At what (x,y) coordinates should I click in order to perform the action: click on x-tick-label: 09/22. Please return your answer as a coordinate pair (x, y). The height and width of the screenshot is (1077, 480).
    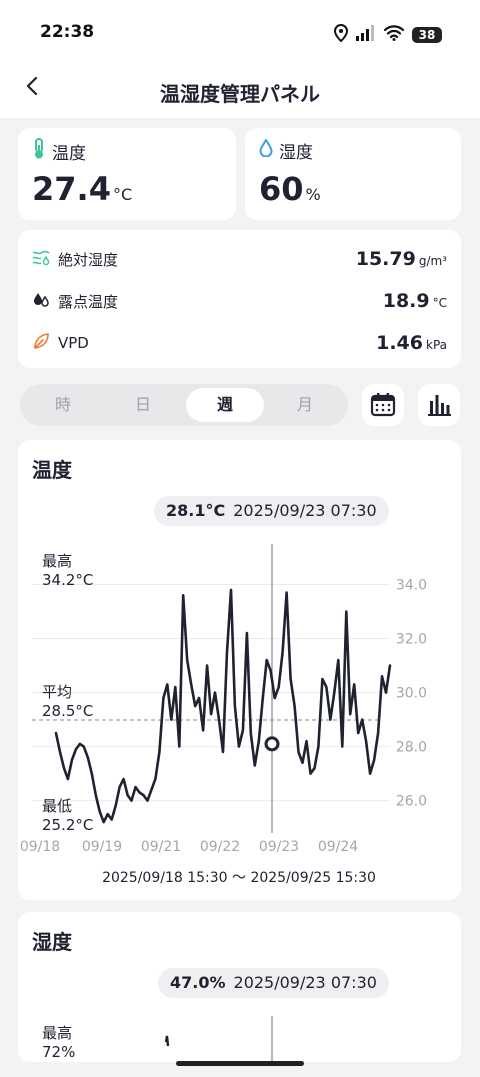
    Looking at the image, I should click on (220, 847).